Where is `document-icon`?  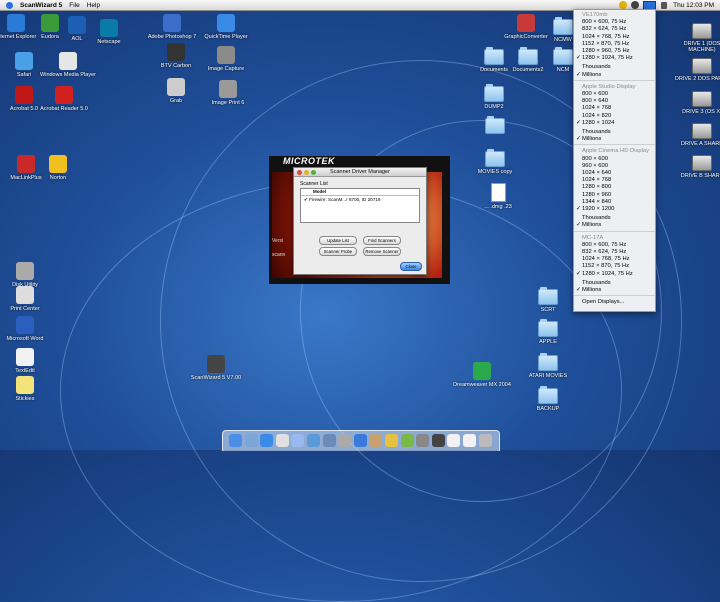 document-icon is located at coordinates (454, 440).